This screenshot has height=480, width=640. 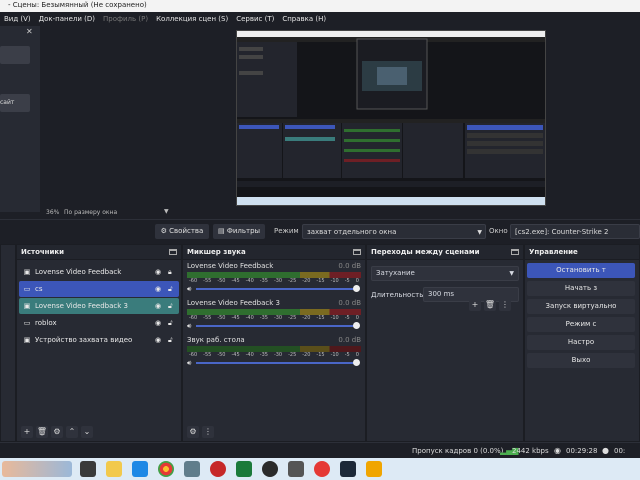 What do you see at coordinates (562, 232) in the screenshot?
I see `window-value: [cs2.exe]: Counter-Strike 2` at bounding box center [562, 232].